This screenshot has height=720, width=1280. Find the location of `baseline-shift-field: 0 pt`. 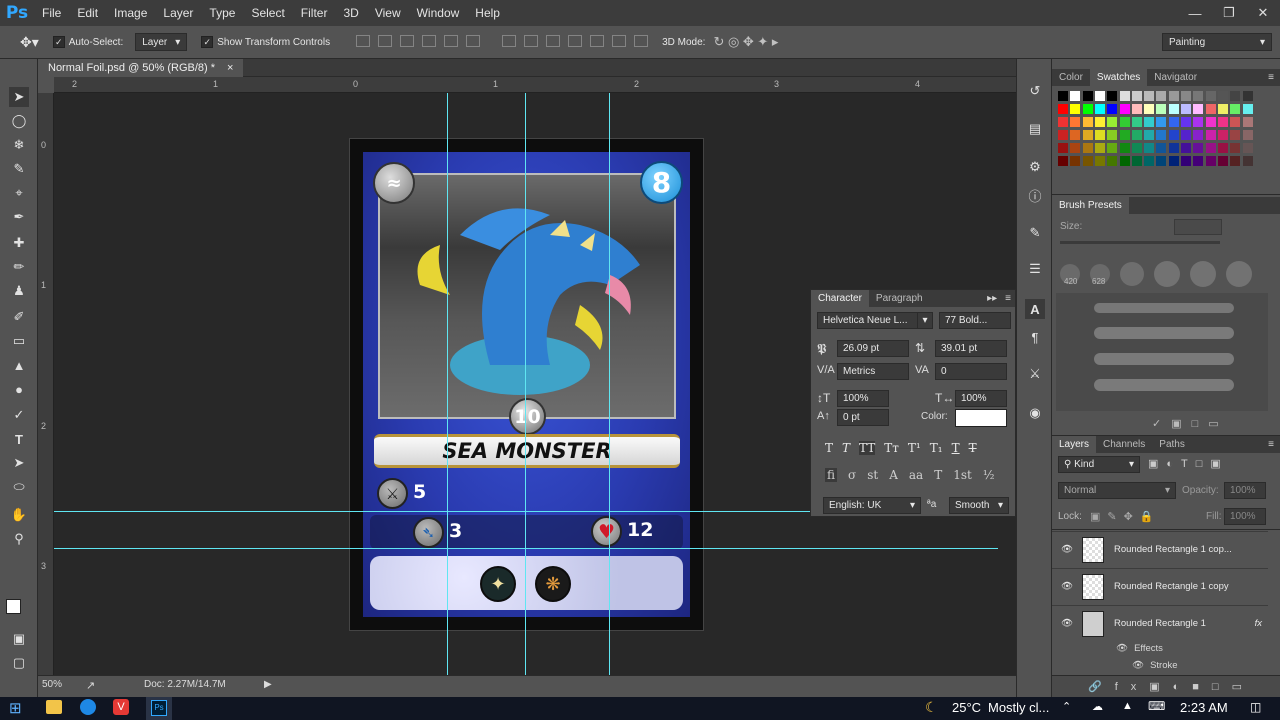

baseline-shift-field: 0 pt is located at coordinates (863, 417).